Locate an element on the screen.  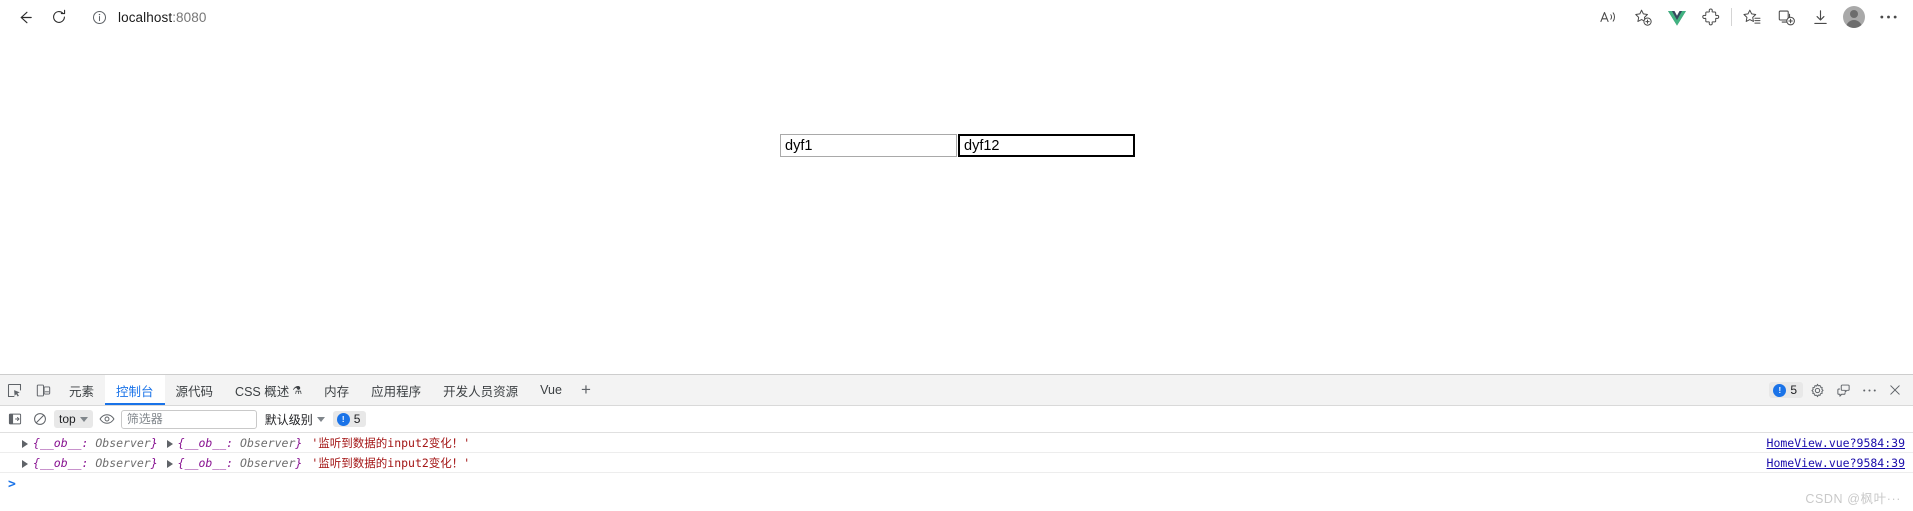
read-aloud-icon is located at coordinates (1609, 17).